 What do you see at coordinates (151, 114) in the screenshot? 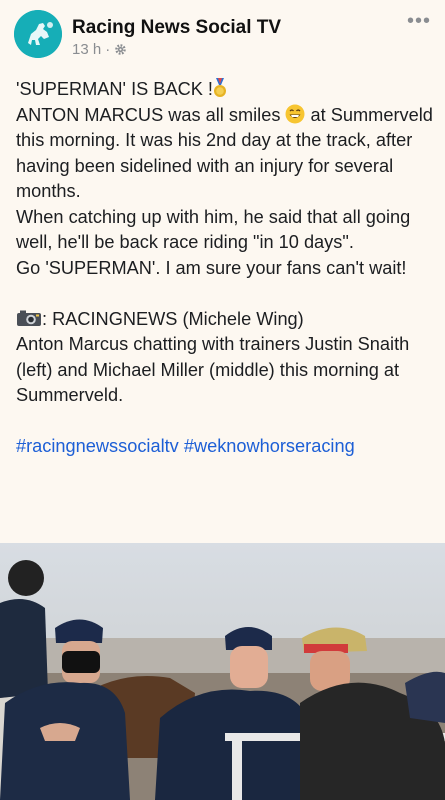
I see `body-text: ANTON MARCUS was all smiles` at bounding box center [151, 114].